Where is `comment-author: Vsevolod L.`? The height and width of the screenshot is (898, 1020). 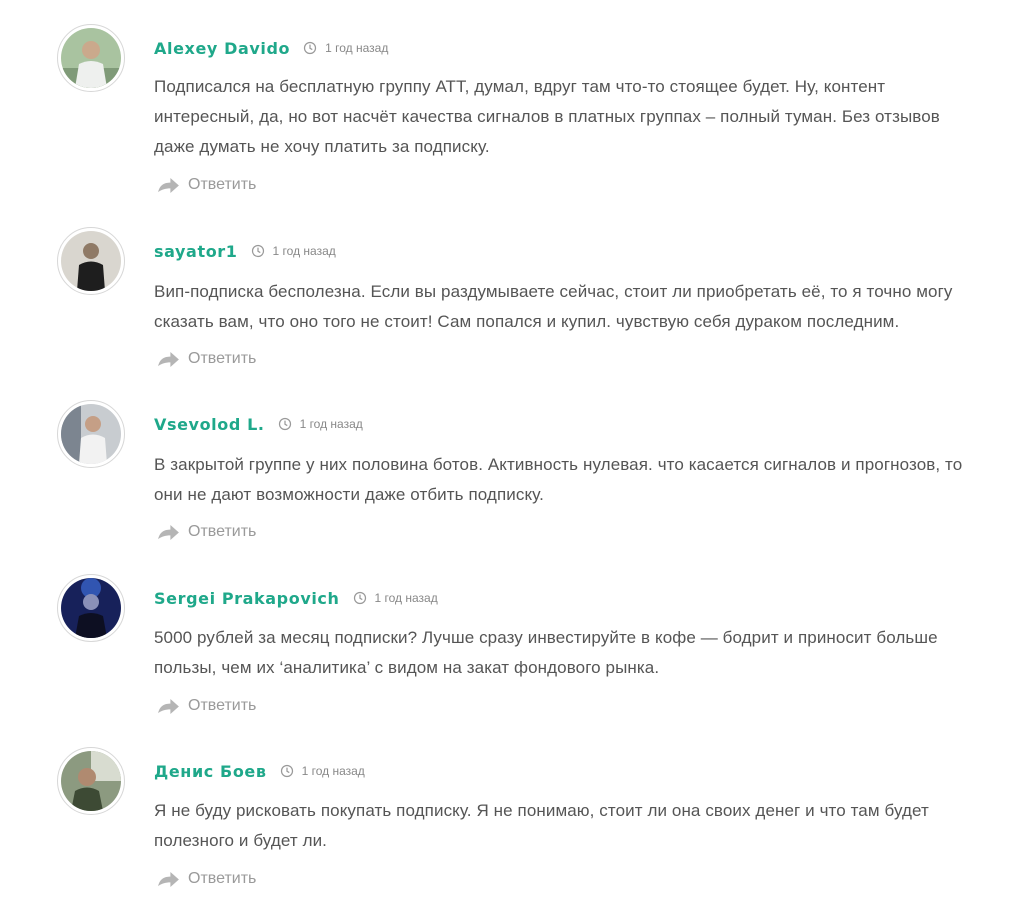
comment-author: Vsevolod L. is located at coordinates (209, 424).